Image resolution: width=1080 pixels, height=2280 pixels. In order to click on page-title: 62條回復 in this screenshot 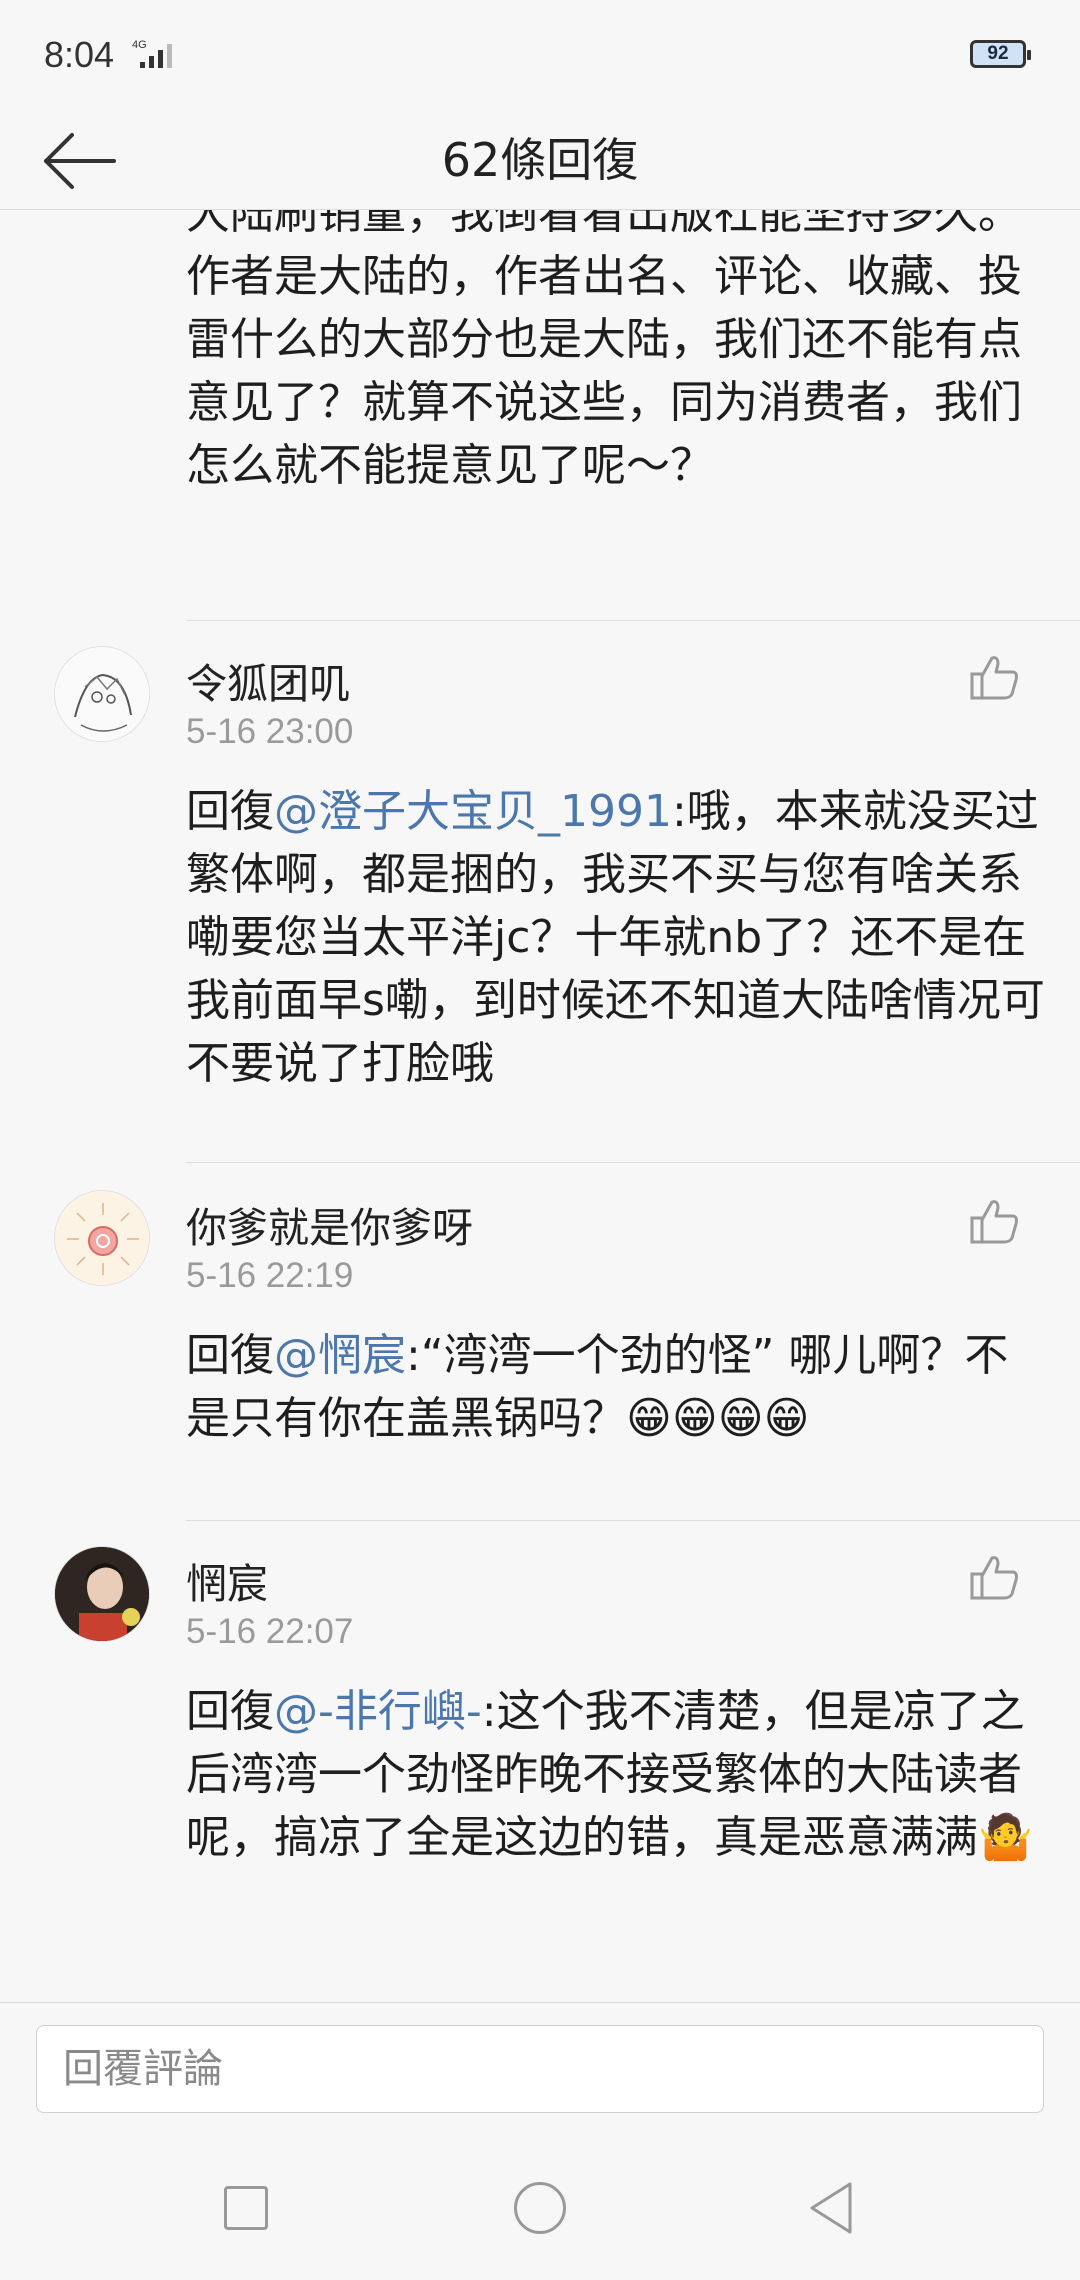, I will do `click(540, 160)`.